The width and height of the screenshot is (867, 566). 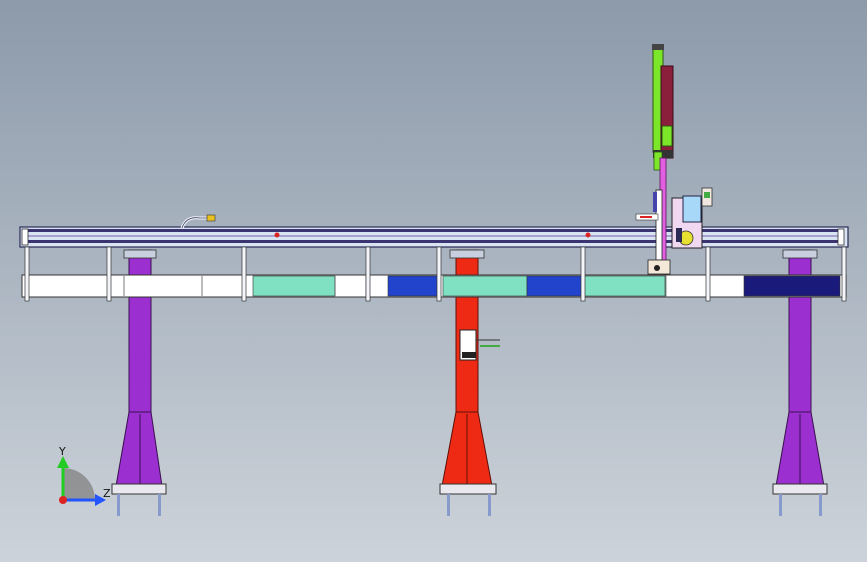 I want to click on axis-y-label: Y, so click(x=62, y=451).